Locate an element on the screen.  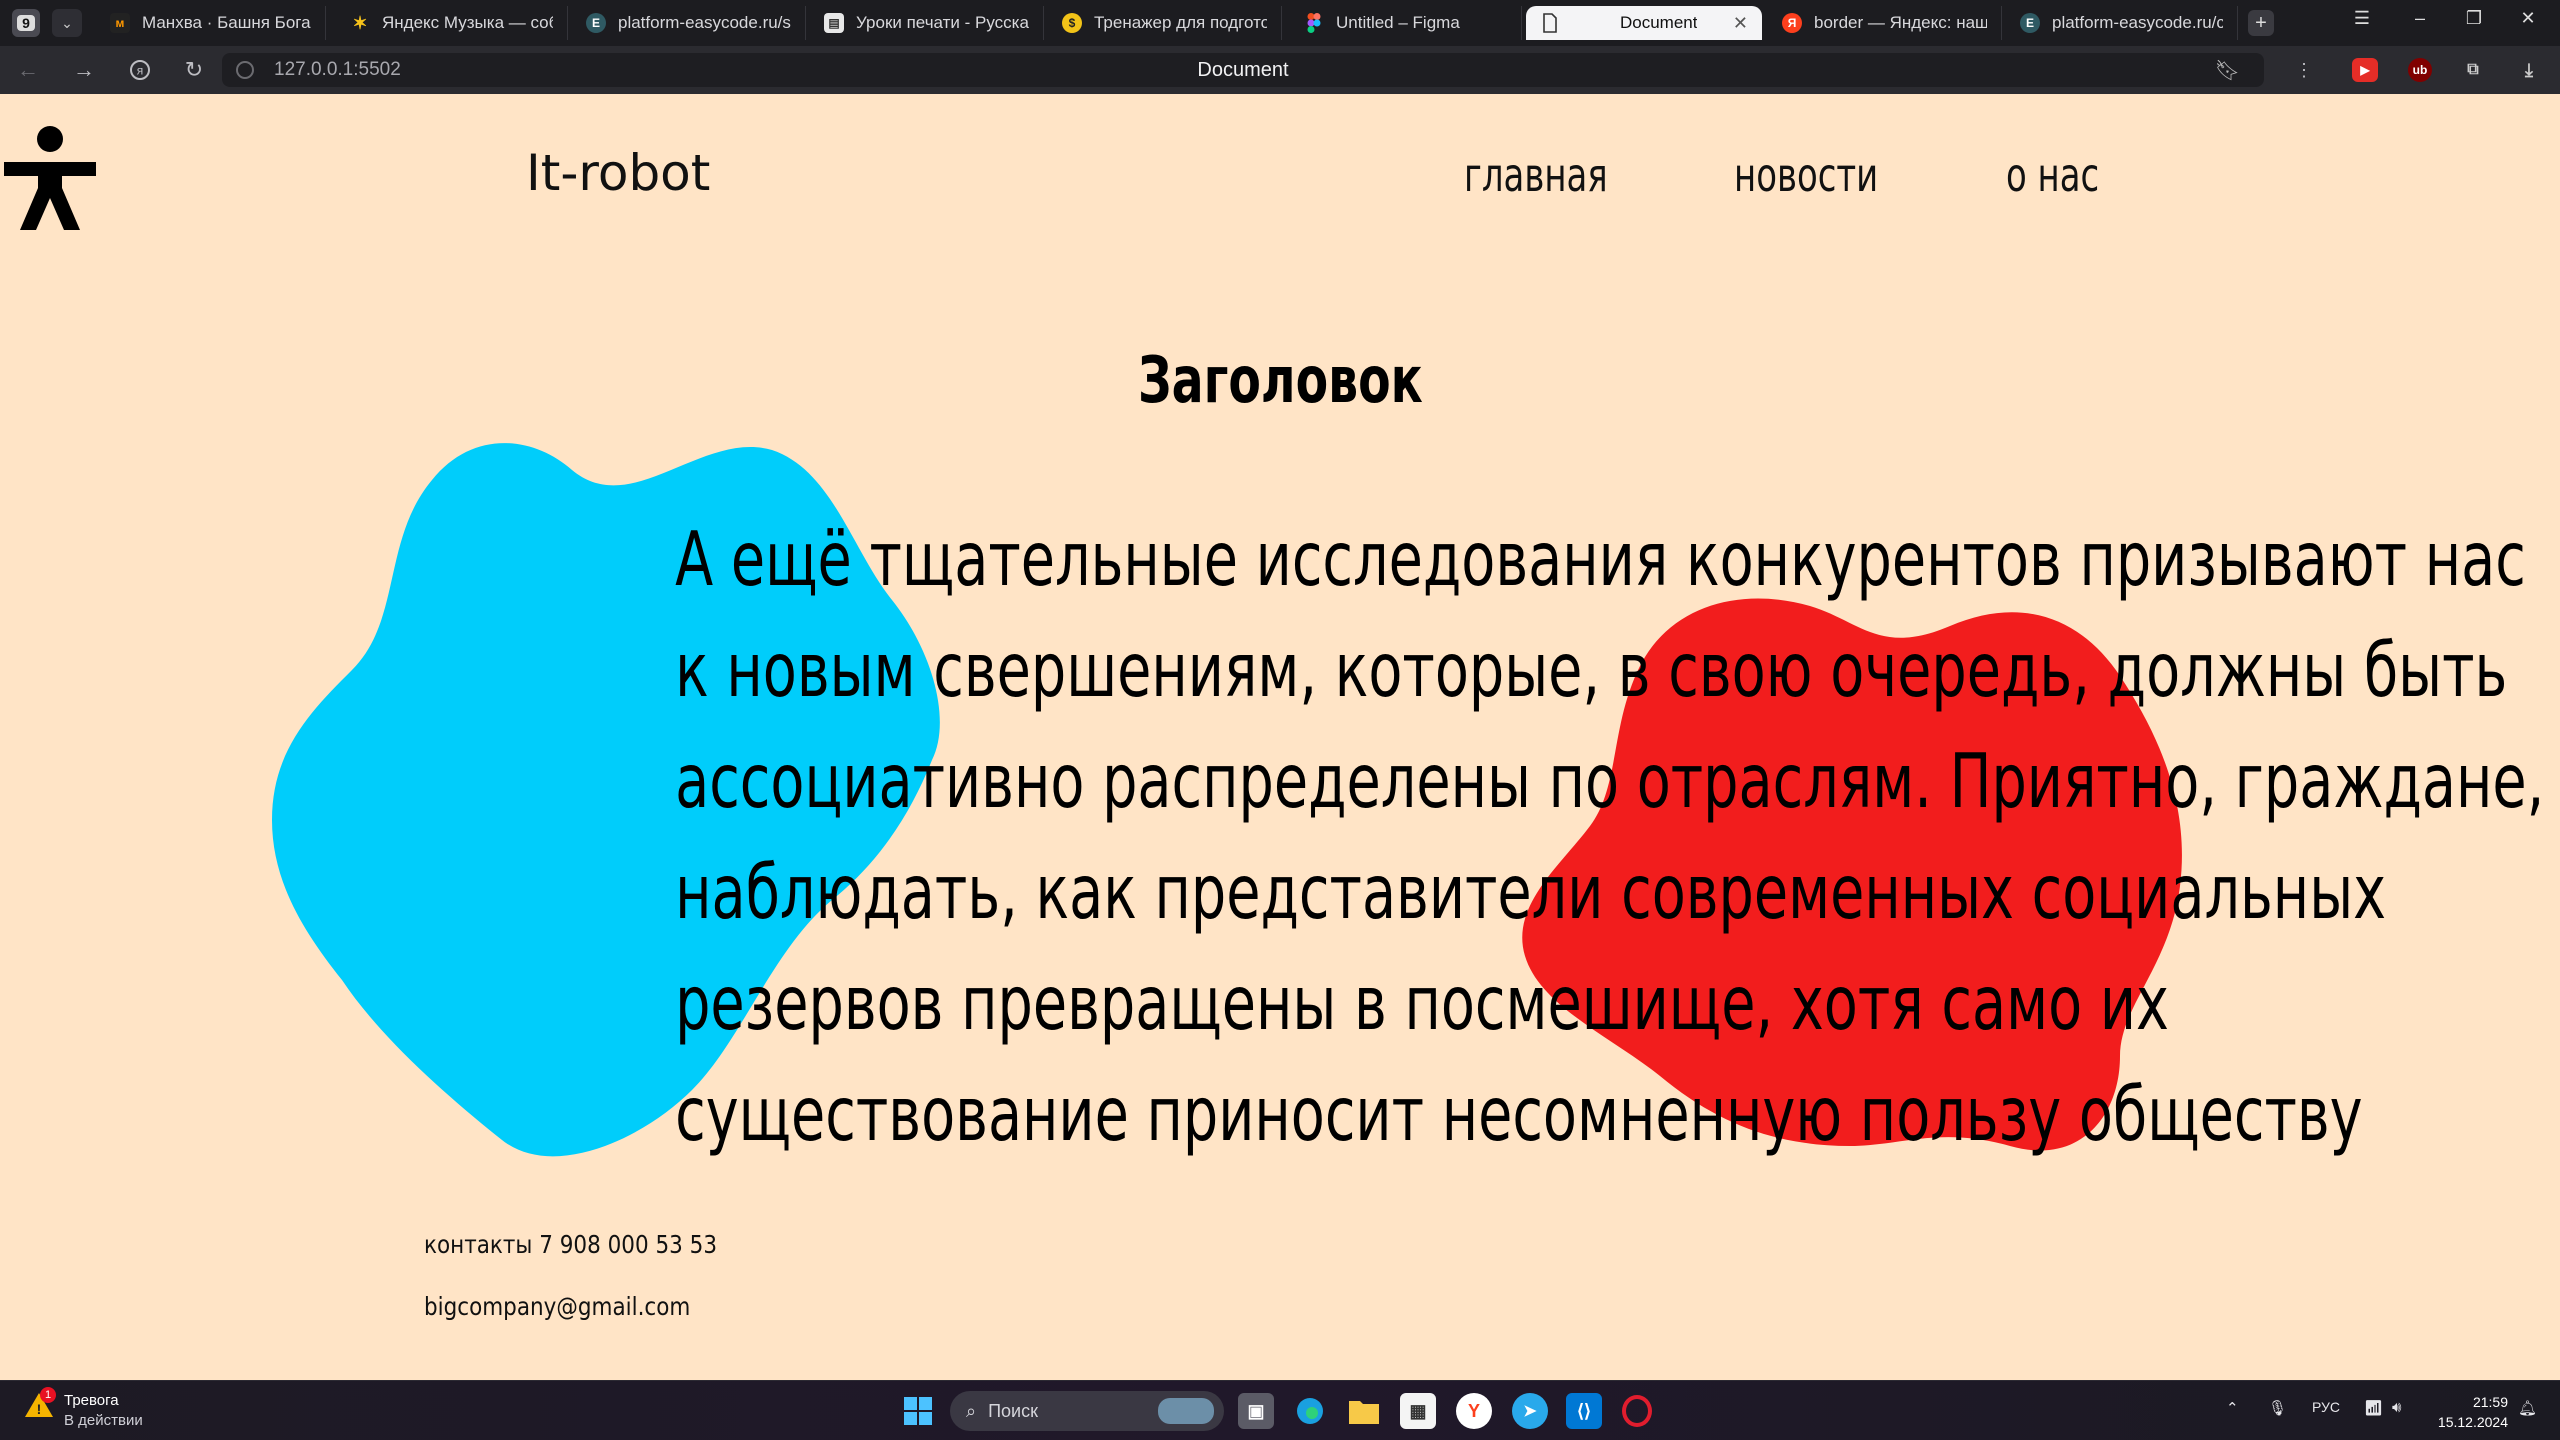
search-placeholder: Поиск is located at coordinates (1013, 1410).